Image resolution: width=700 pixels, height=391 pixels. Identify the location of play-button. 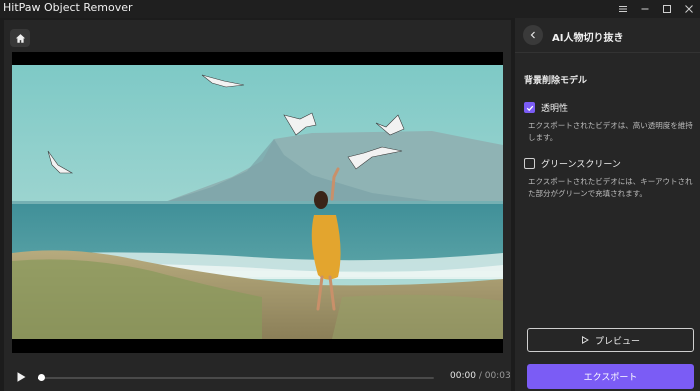
(21, 377).